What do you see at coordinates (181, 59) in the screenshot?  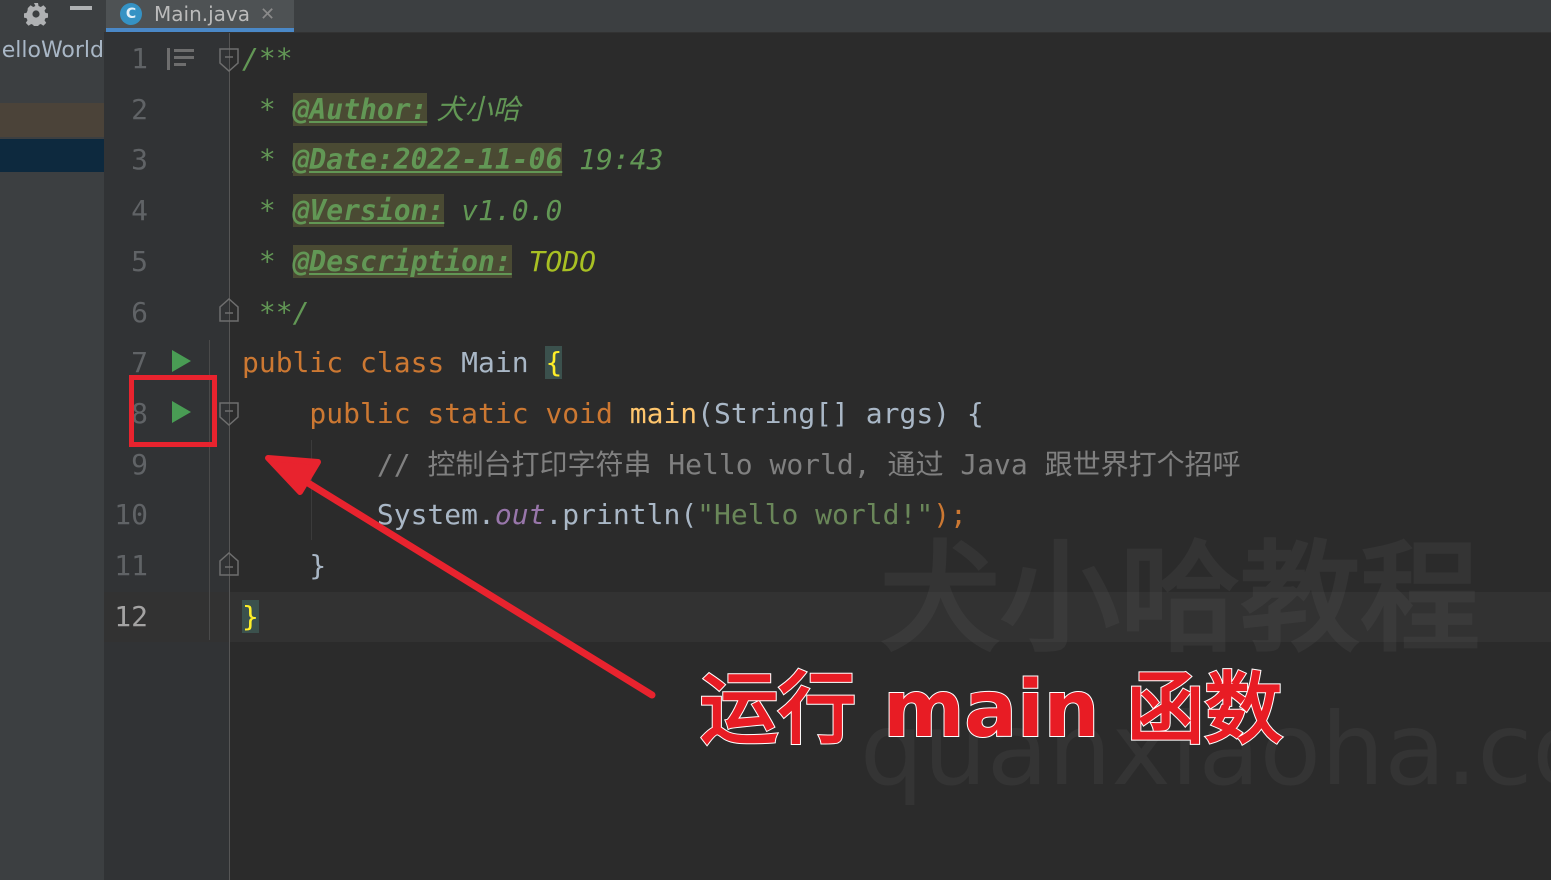 I see `structure-icon` at bounding box center [181, 59].